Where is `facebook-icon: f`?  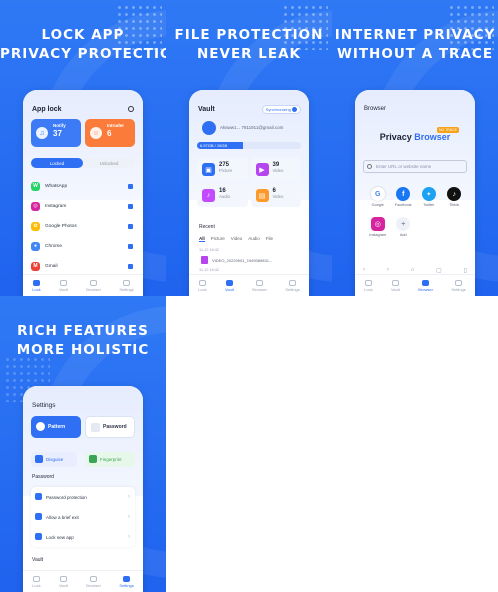 facebook-icon: f is located at coordinates (403, 194).